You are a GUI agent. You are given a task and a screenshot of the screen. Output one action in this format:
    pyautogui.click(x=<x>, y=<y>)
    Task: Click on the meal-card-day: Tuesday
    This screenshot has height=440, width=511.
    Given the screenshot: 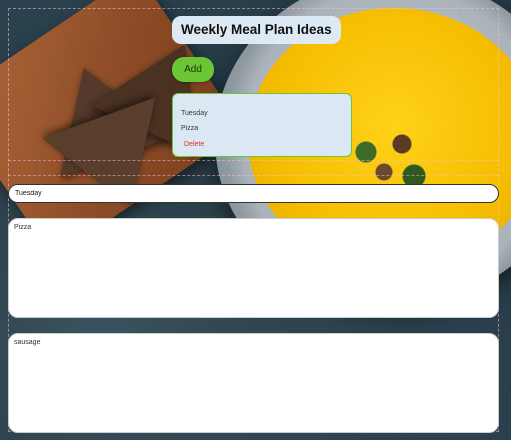 What is the action you would take?
    pyautogui.click(x=194, y=113)
    